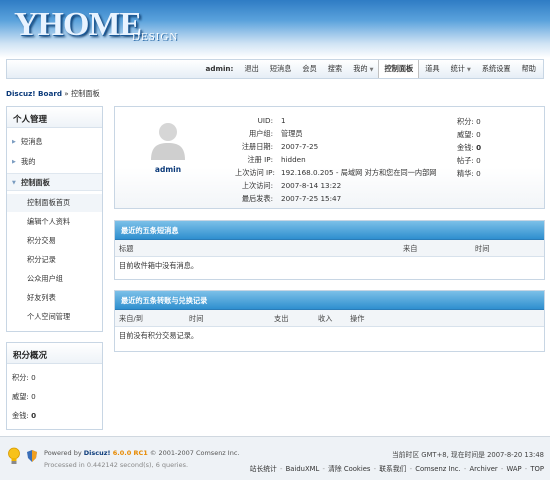  Describe the element at coordinates (311, 185) in the screenshot. I see `profile-value: 2007-8-14 13:22` at that location.